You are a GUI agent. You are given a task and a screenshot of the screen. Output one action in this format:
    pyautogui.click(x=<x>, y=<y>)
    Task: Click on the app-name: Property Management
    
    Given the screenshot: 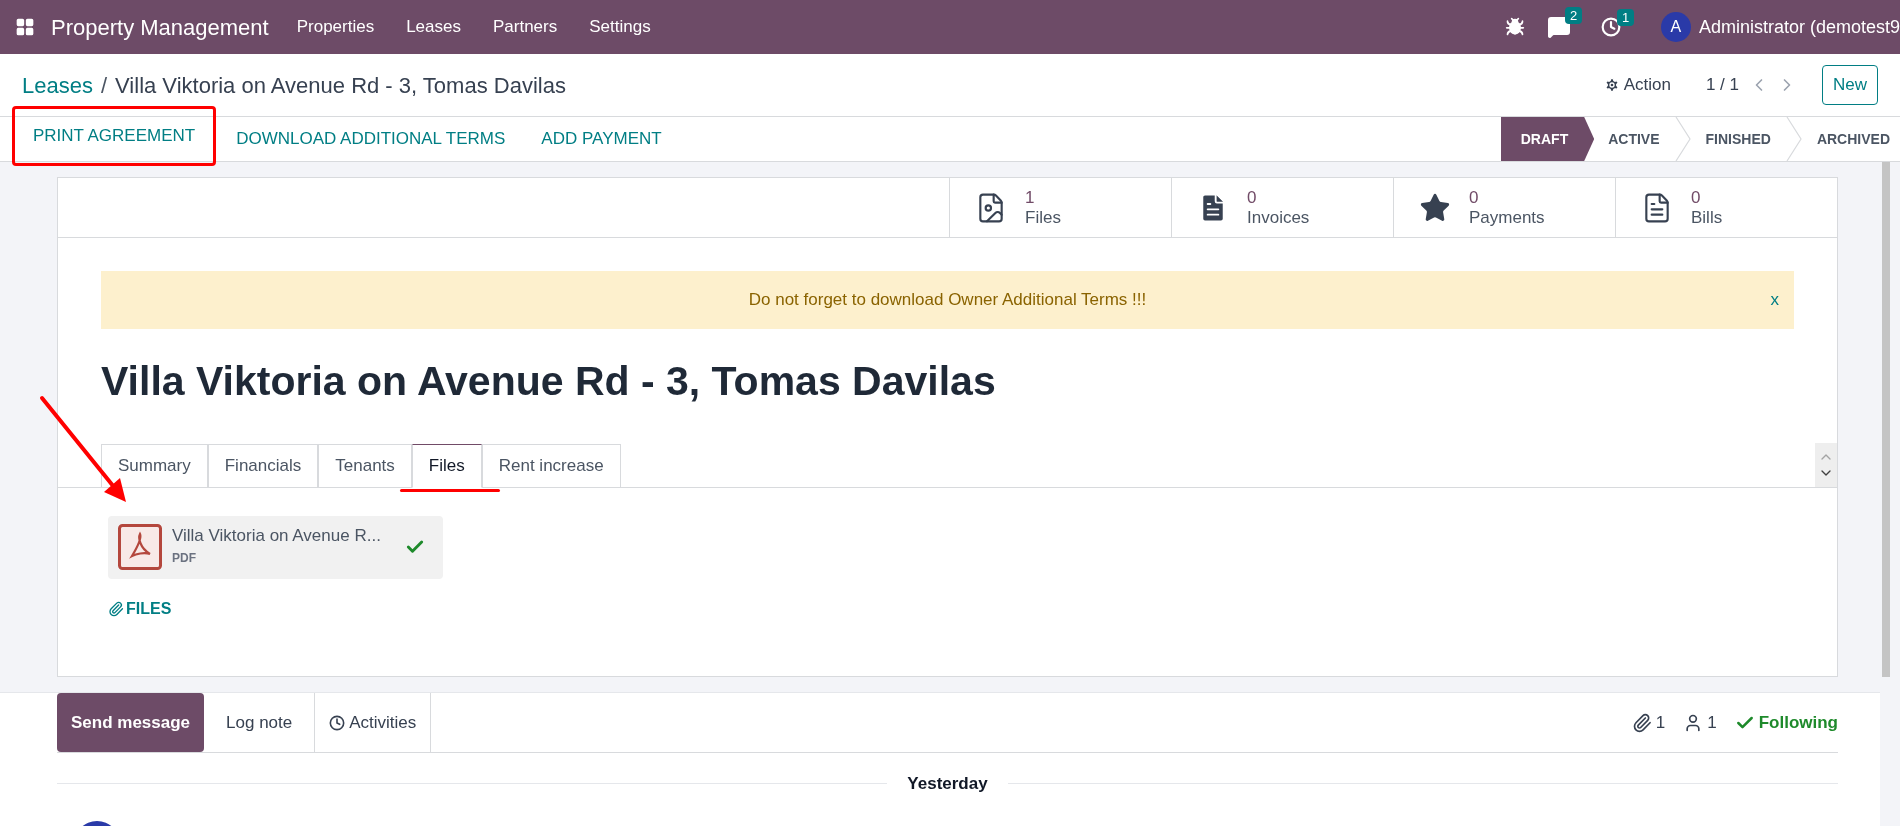 What is the action you would take?
    pyautogui.click(x=160, y=27)
    